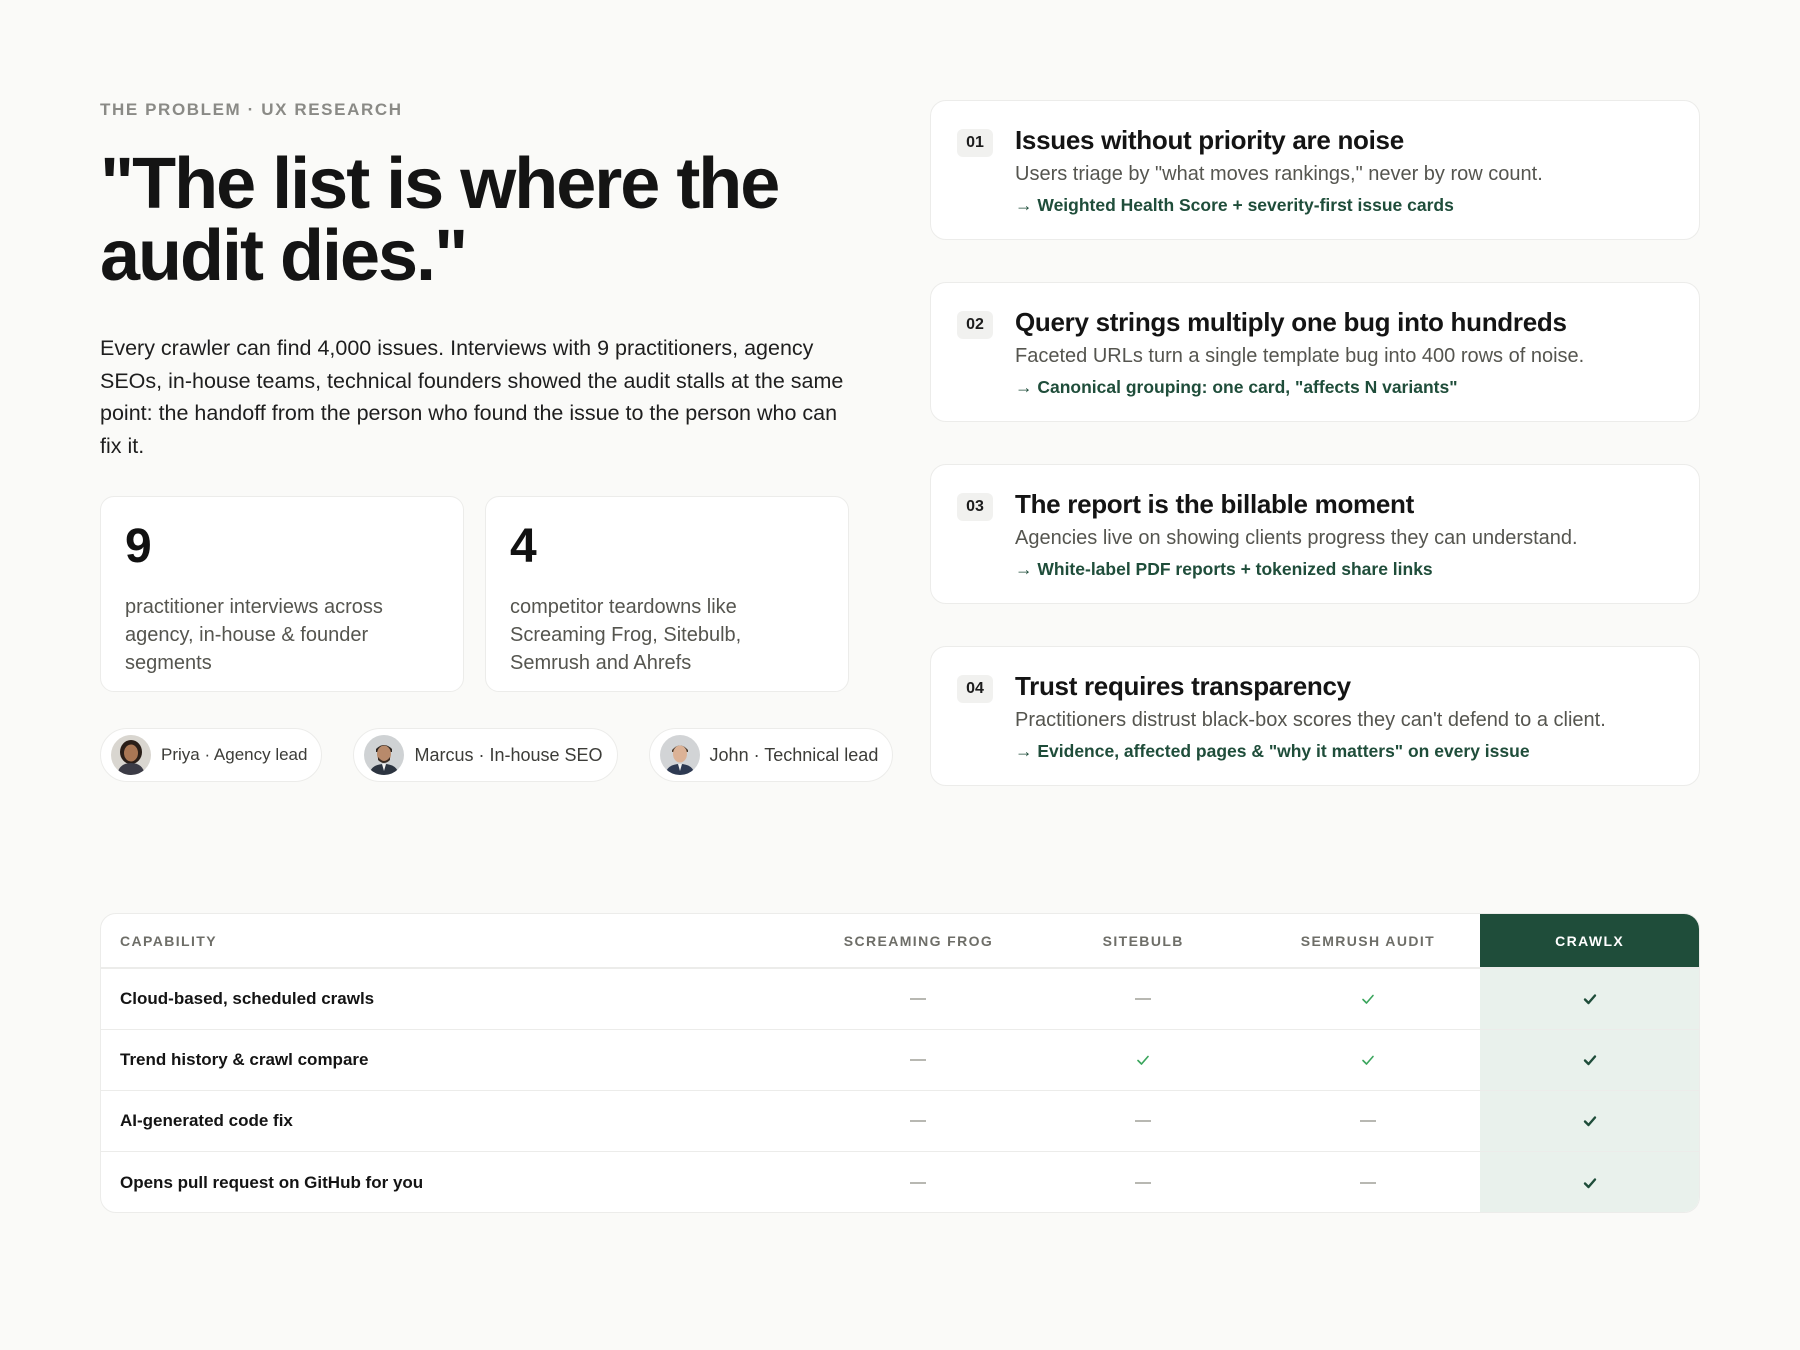 The image size is (1800, 1350). Describe the element at coordinates (234, 754) in the screenshot. I see `persona-label: Priya · Agency lead` at that location.